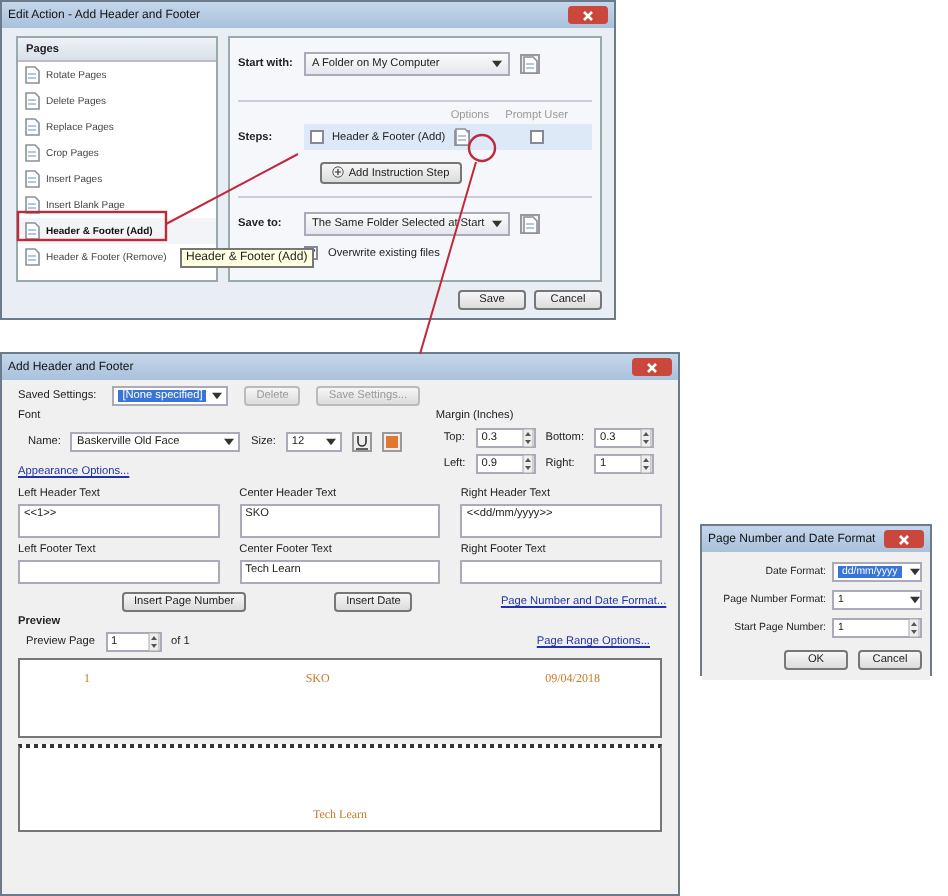  What do you see at coordinates (391, 442) in the screenshot?
I see `color-swatch` at bounding box center [391, 442].